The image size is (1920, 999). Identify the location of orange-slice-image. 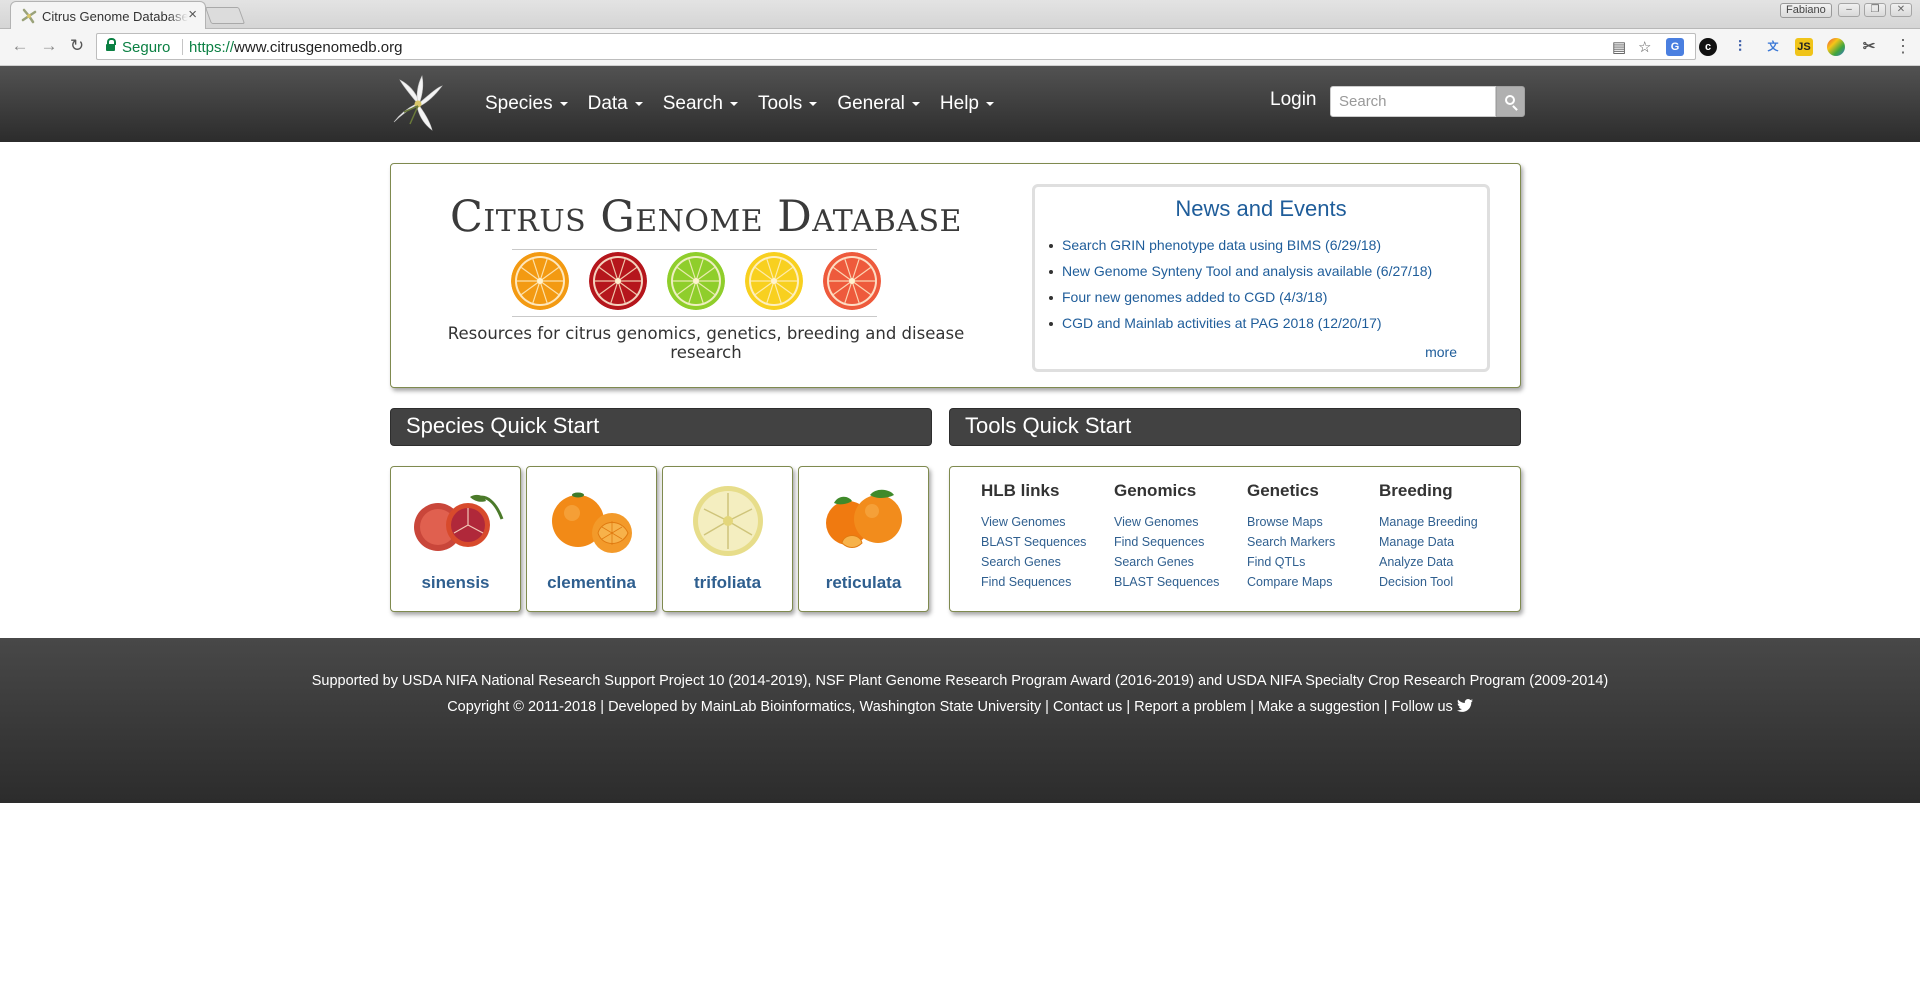
(540, 281).